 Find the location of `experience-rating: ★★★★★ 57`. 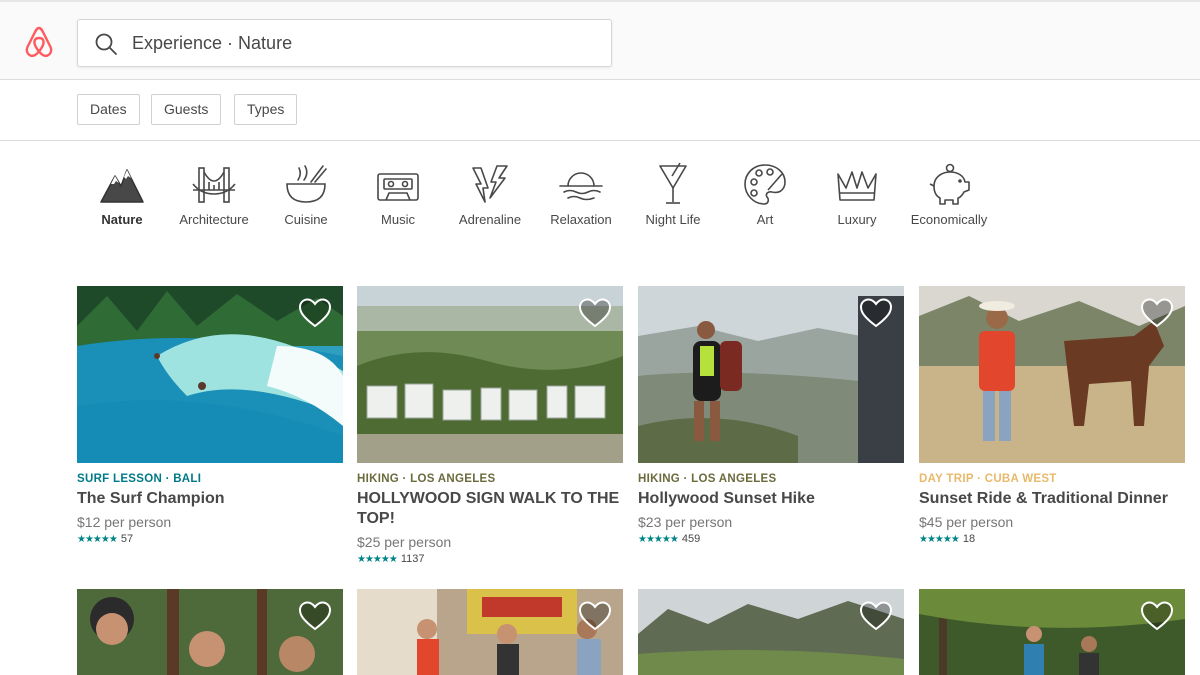

experience-rating: ★★★★★ 57 is located at coordinates (210, 539).